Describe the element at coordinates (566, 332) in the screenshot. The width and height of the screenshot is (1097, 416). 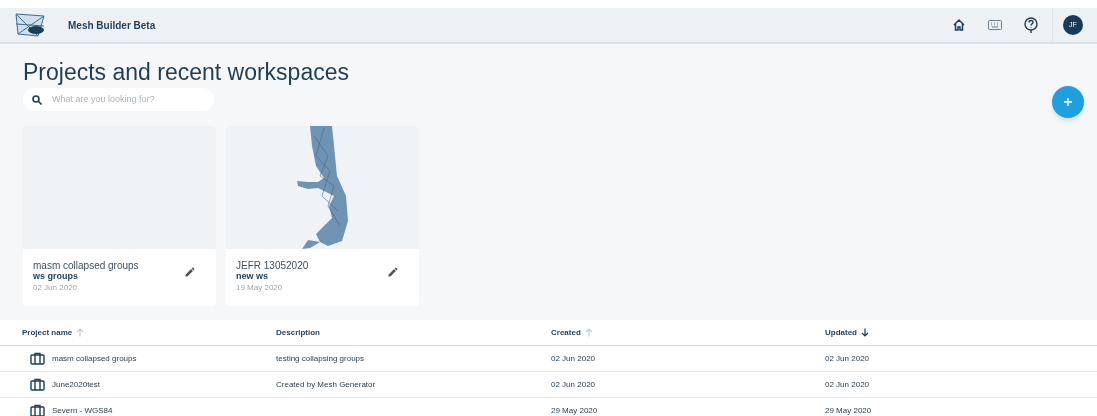
I see `column-header: Created` at that location.